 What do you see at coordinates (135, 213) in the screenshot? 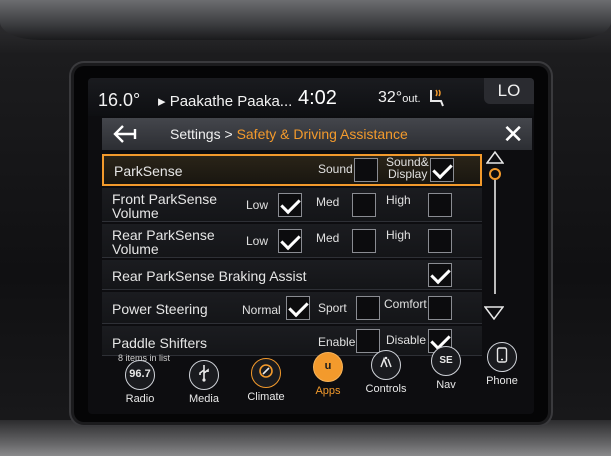
I see `front-volume-label-2: Volume` at bounding box center [135, 213].